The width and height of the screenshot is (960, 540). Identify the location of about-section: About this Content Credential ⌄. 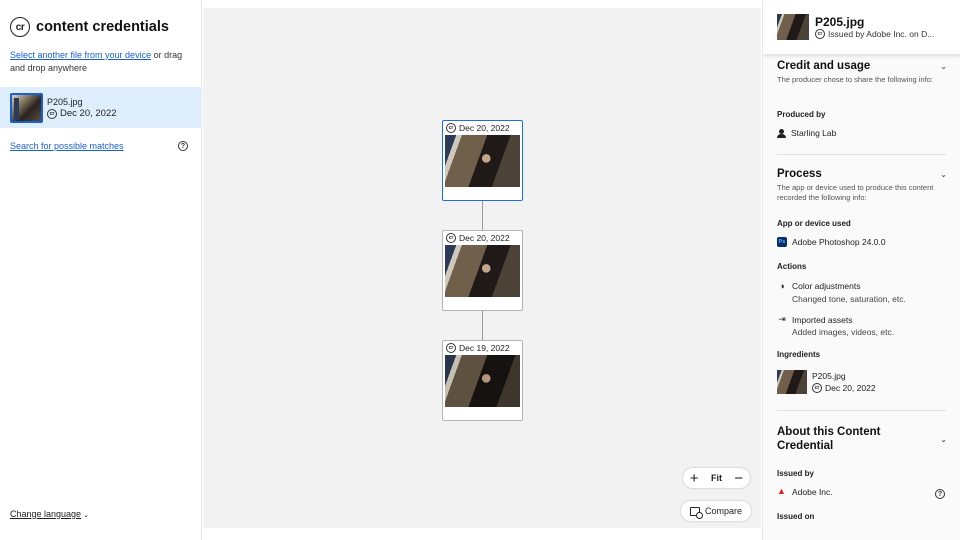
(862, 439).